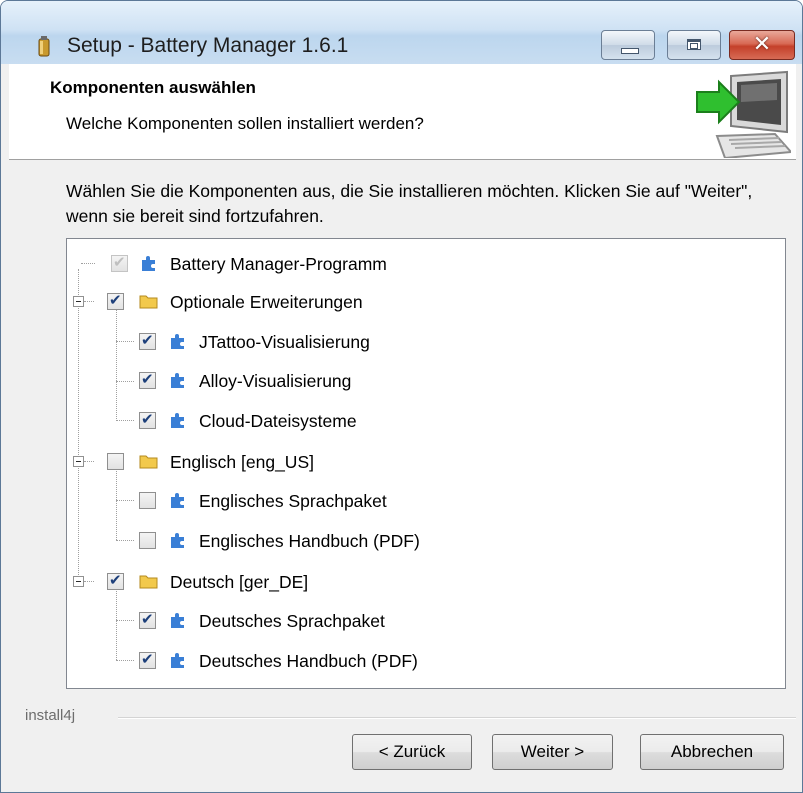 This screenshot has height=793, width=803. What do you see at coordinates (115, 580) in the screenshot?
I see `checkbox-deutsch` at bounding box center [115, 580].